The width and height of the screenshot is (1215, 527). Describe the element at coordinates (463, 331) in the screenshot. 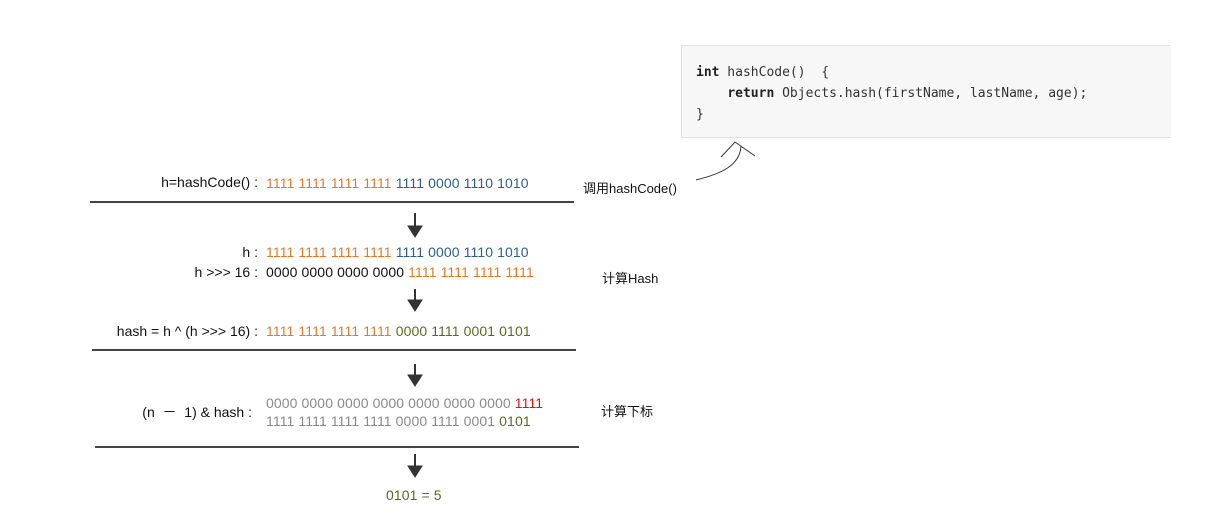

I see `hash-xor-bits-low: 0000 1111 0001 0101` at that location.